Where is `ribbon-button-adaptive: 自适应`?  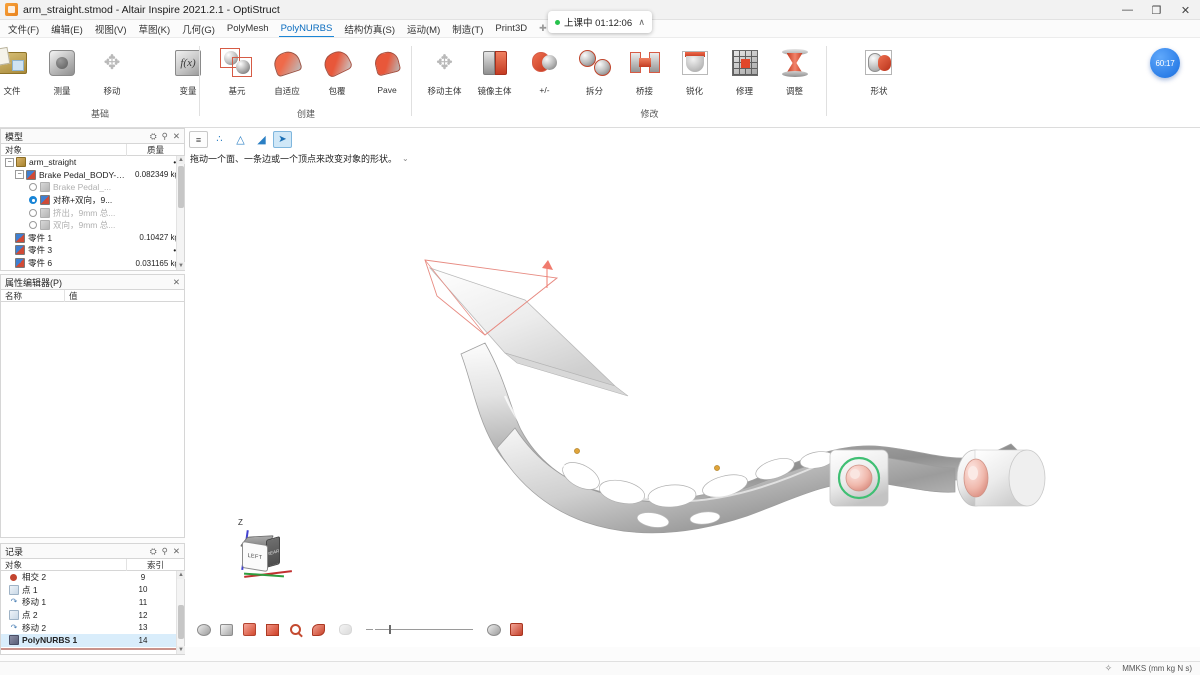 ribbon-button-adaptive: 自适应 is located at coordinates (287, 67).